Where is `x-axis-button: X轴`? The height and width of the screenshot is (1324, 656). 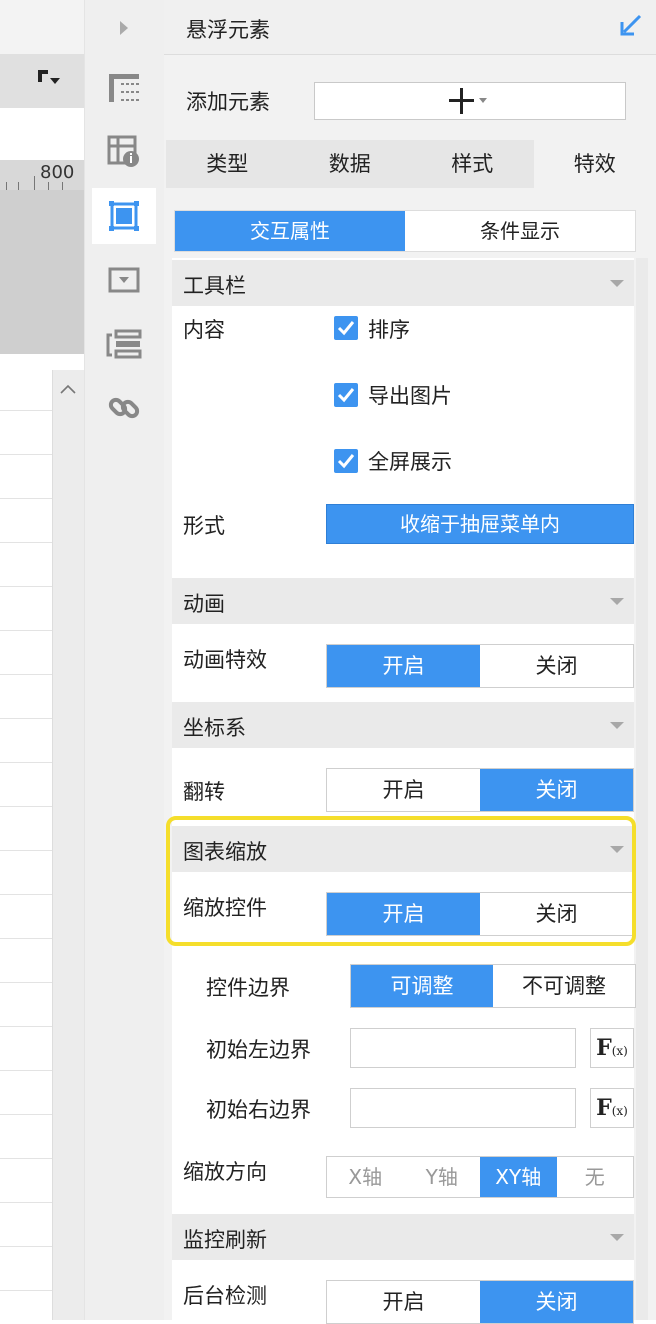 x-axis-button: X轴 is located at coordinates (365, 1177).